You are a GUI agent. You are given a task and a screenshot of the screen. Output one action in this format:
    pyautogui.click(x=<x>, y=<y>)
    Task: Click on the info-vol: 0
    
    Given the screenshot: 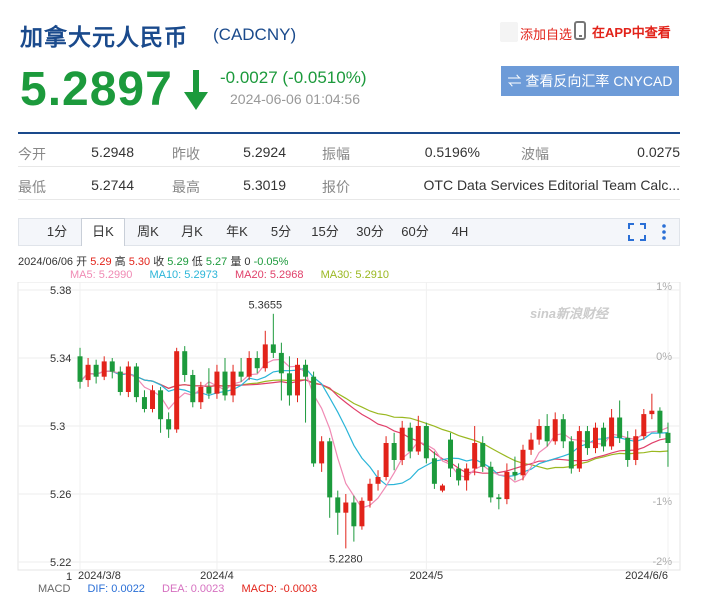 What is the action you would take?
    pyautogui.click(x=247, y=262)
    